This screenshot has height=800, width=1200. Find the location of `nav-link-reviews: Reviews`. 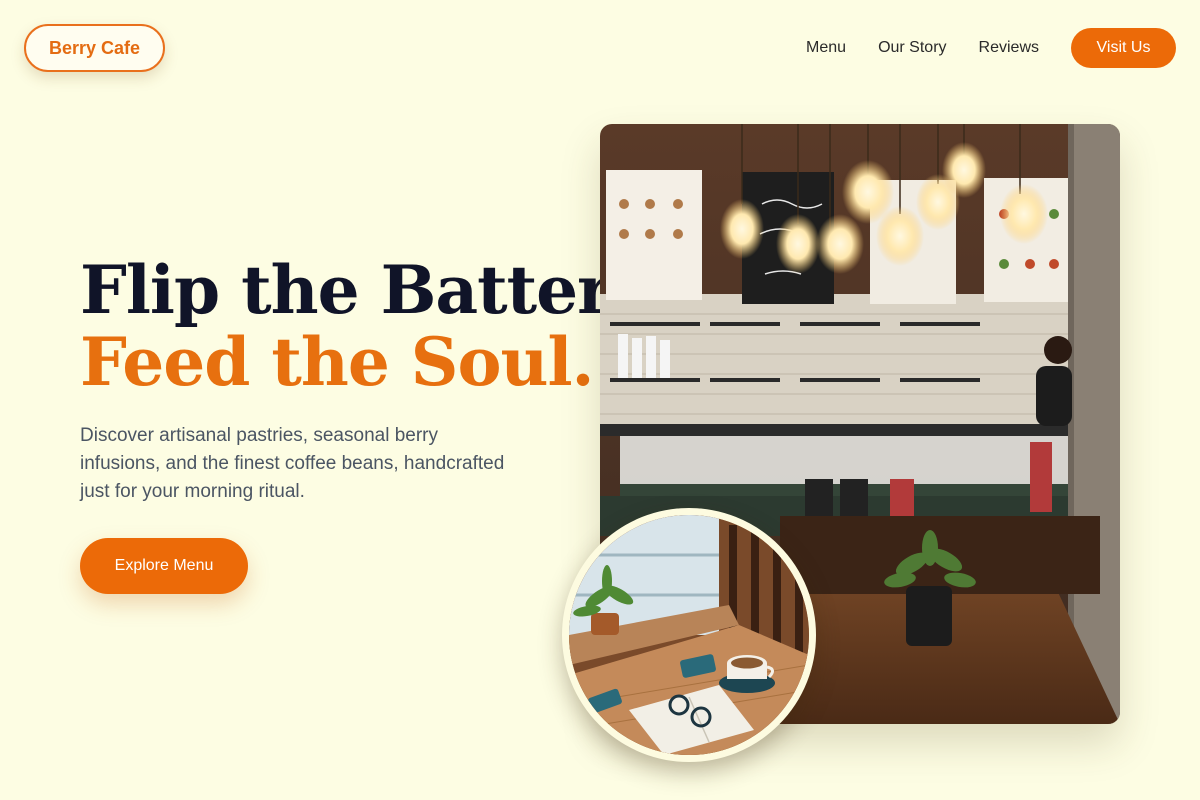

nav-link-reviews: Reviews is located at coordinates (1009, 48).